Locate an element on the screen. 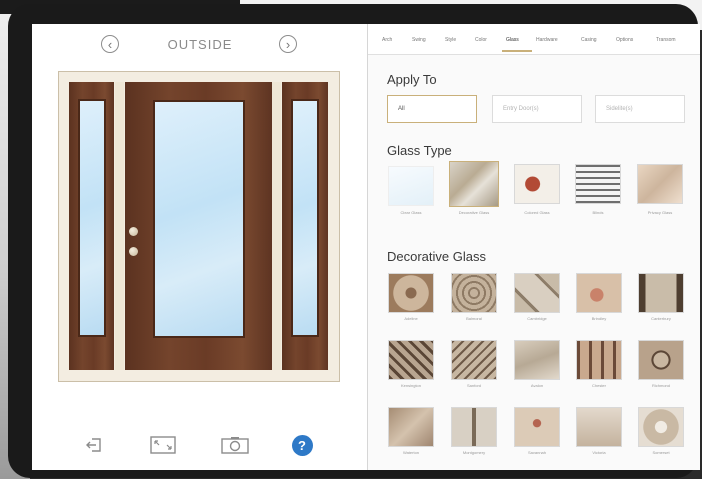 This screenshot has width=702, height=479. tab-casing: Casing is located at coordinates (589, 40).